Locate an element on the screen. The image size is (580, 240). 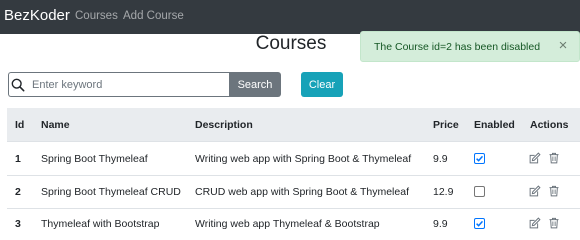
alert-close-button: × is located at coordinates (563, 46).